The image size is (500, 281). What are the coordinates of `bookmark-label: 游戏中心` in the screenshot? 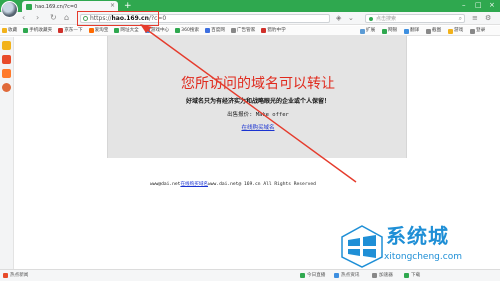 It's located at (160, 30).